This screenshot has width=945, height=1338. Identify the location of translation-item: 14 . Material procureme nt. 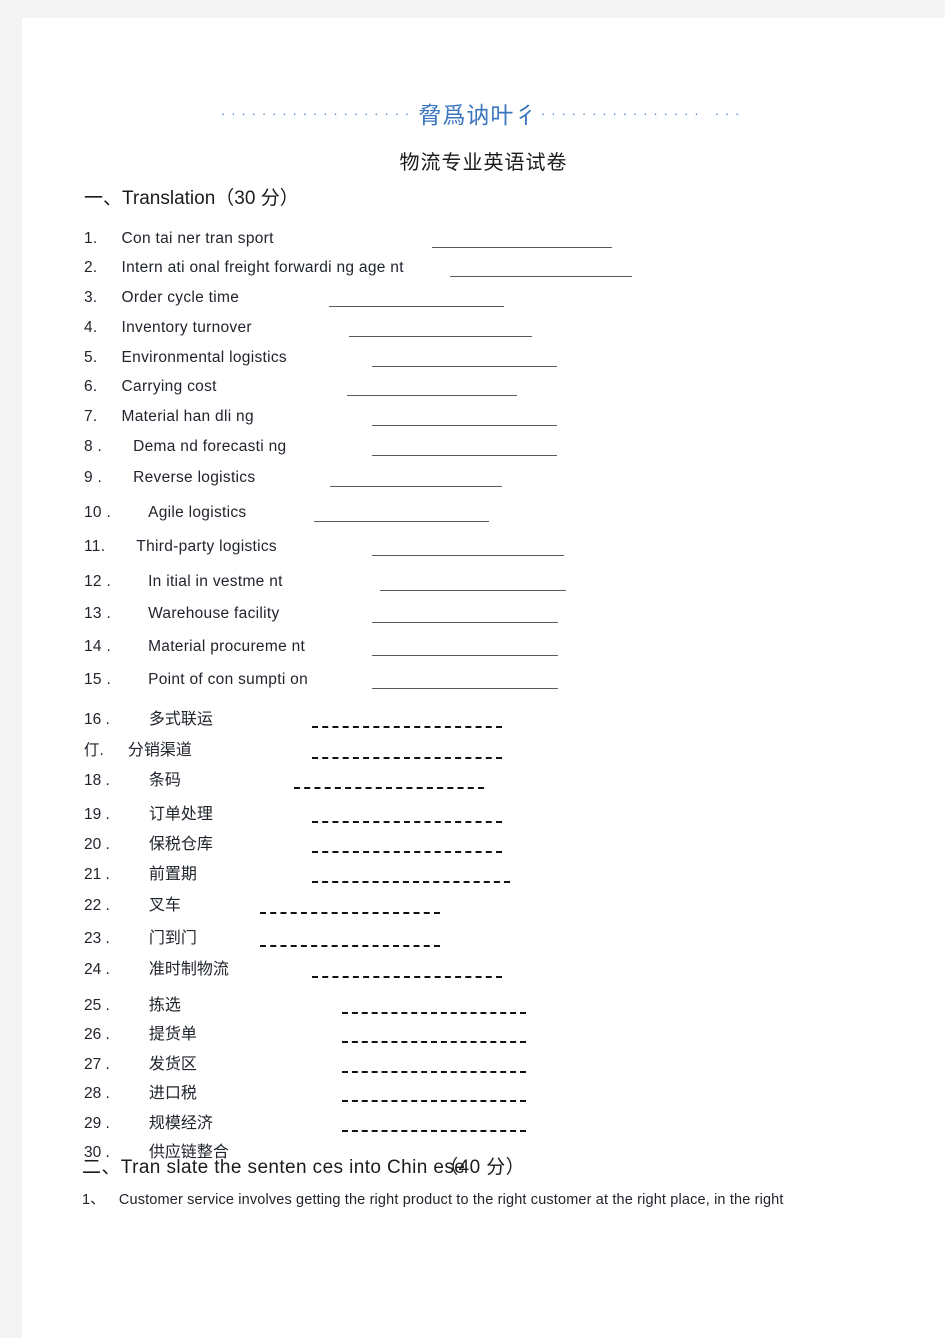
(194, 647).